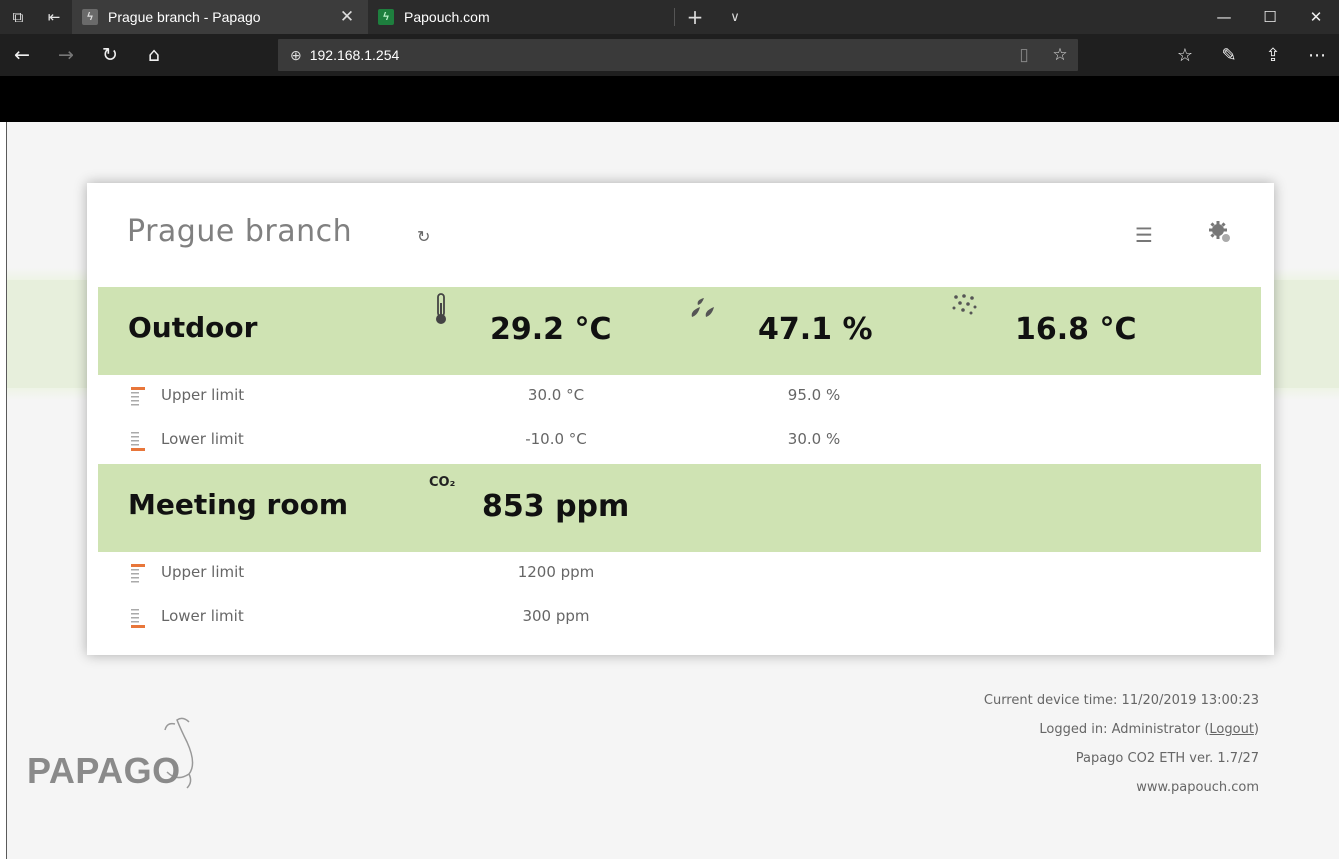 The image size is (1339, 859). Describe the element at coordinates (1220, 232) in the screenshot. I see `gear-icon` at that location.